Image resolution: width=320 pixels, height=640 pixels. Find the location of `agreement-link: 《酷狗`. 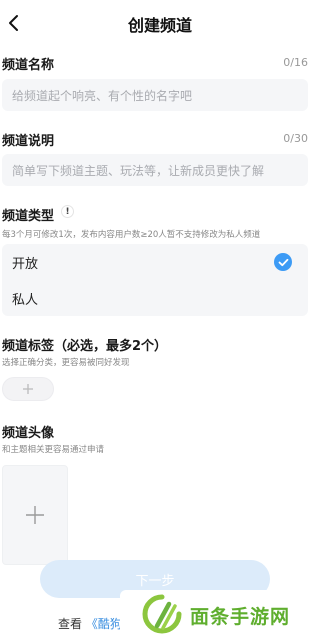

agreement-link: 《酷狗 is located at coordinates (104, 624).